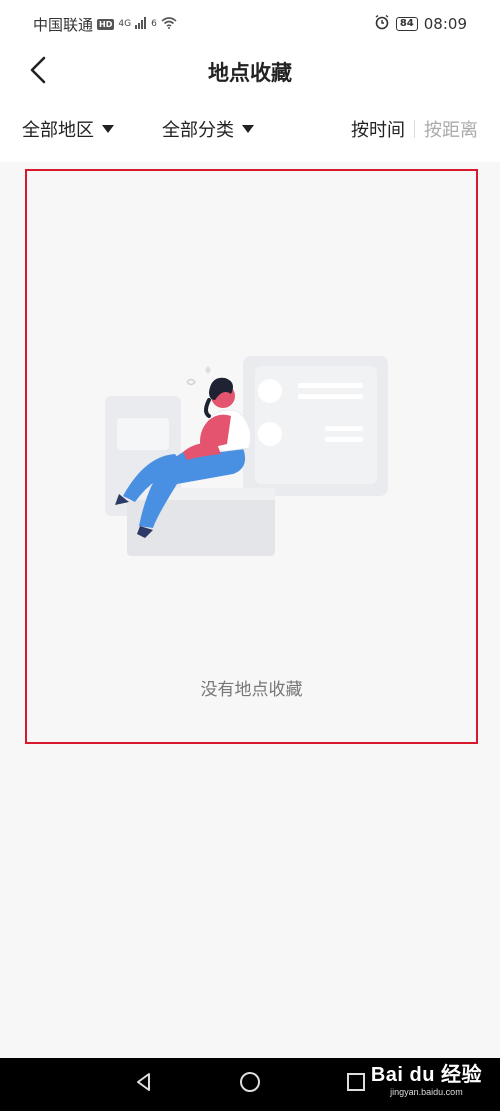  What do you see at coordinates (445, 24) in the screenshot?
I see `clock-time: 08:09` at bounding box center [445, 24].